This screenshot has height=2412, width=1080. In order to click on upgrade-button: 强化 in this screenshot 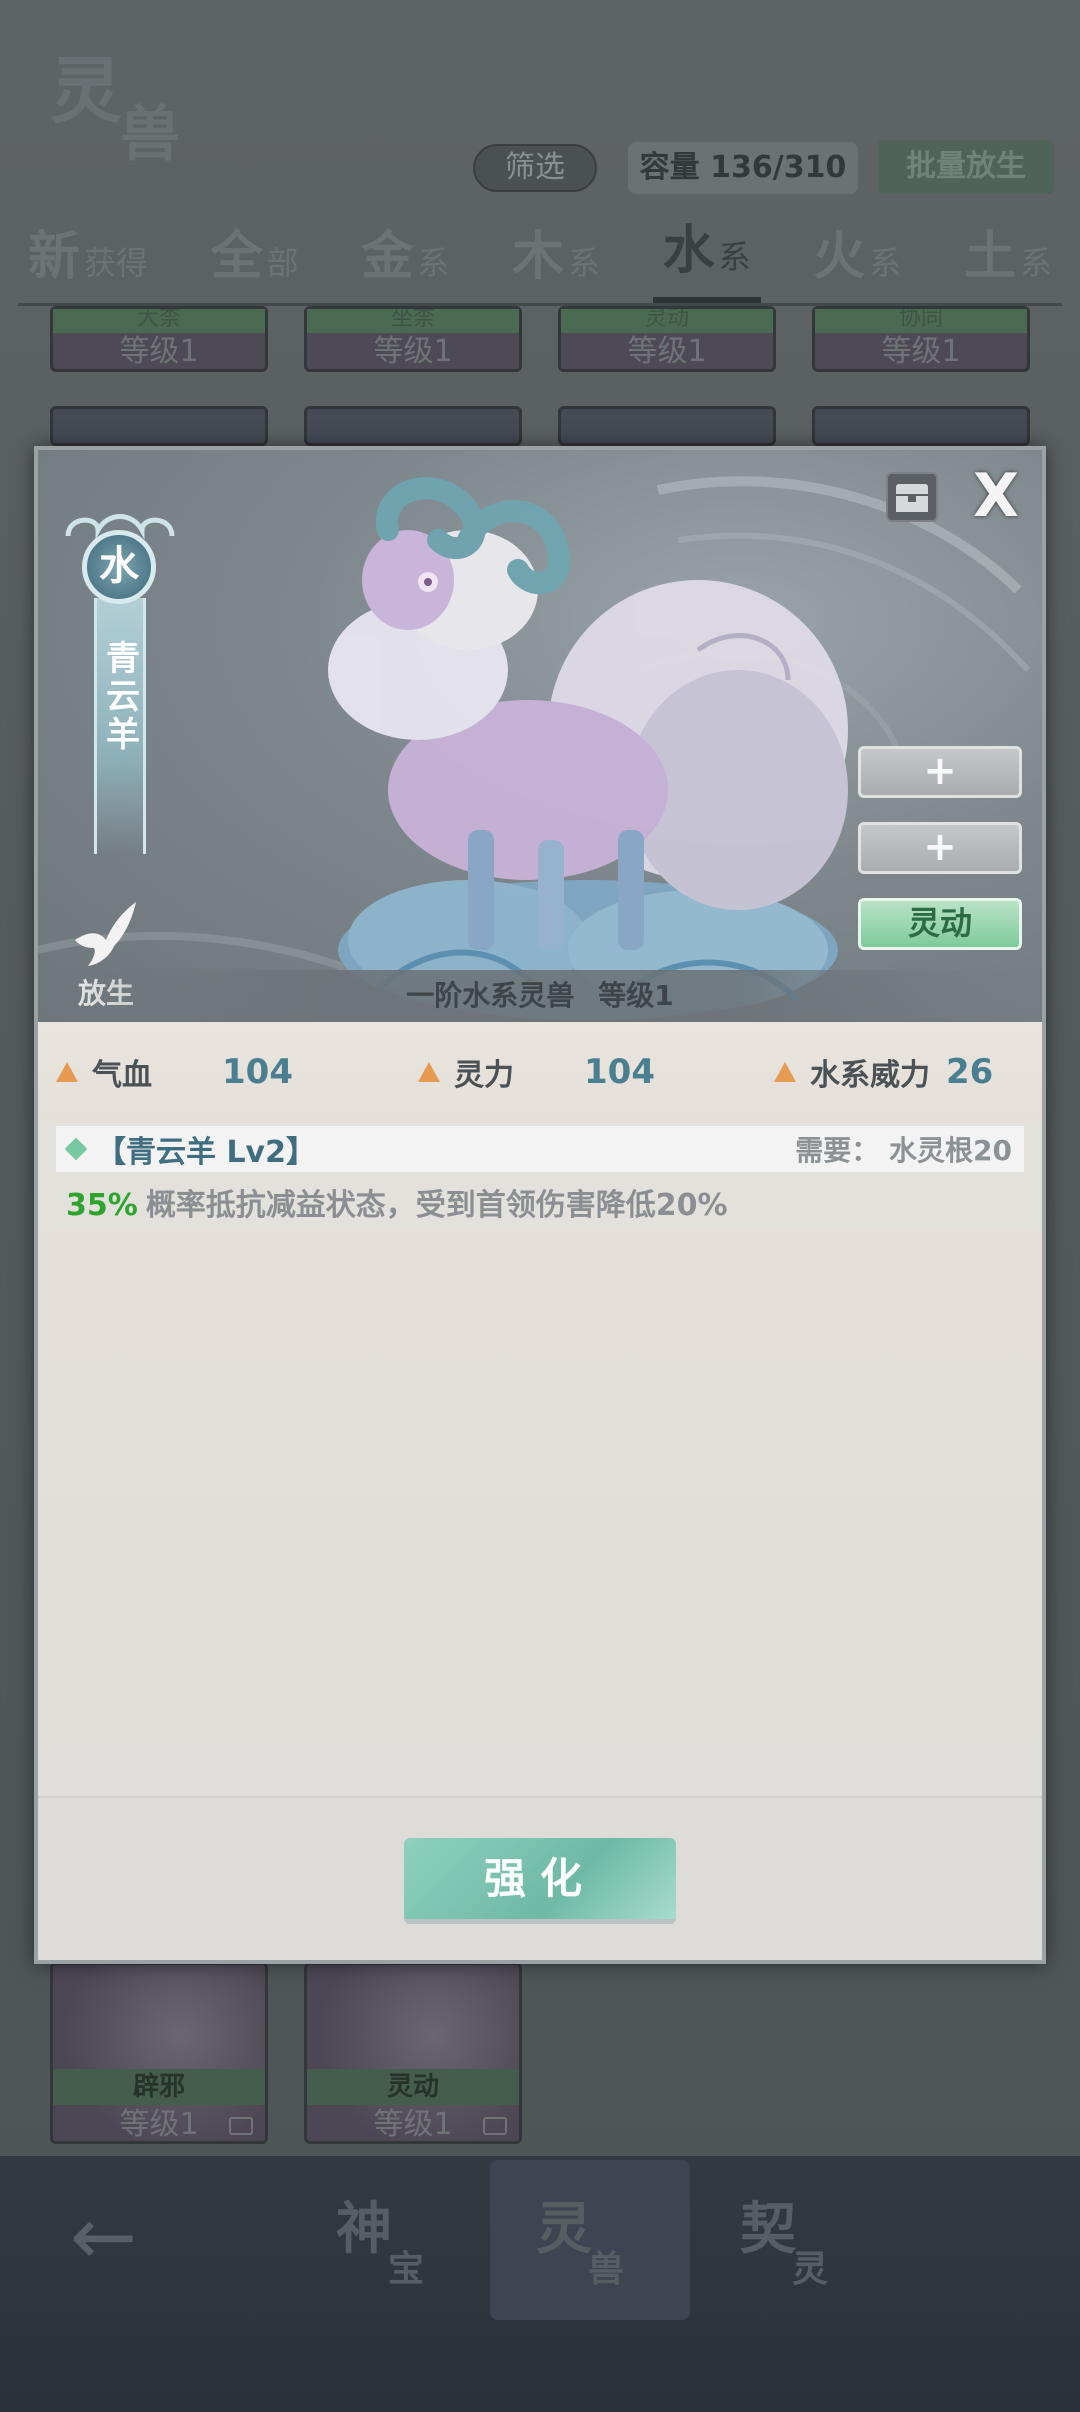, I will do `click(540, 1881)`.